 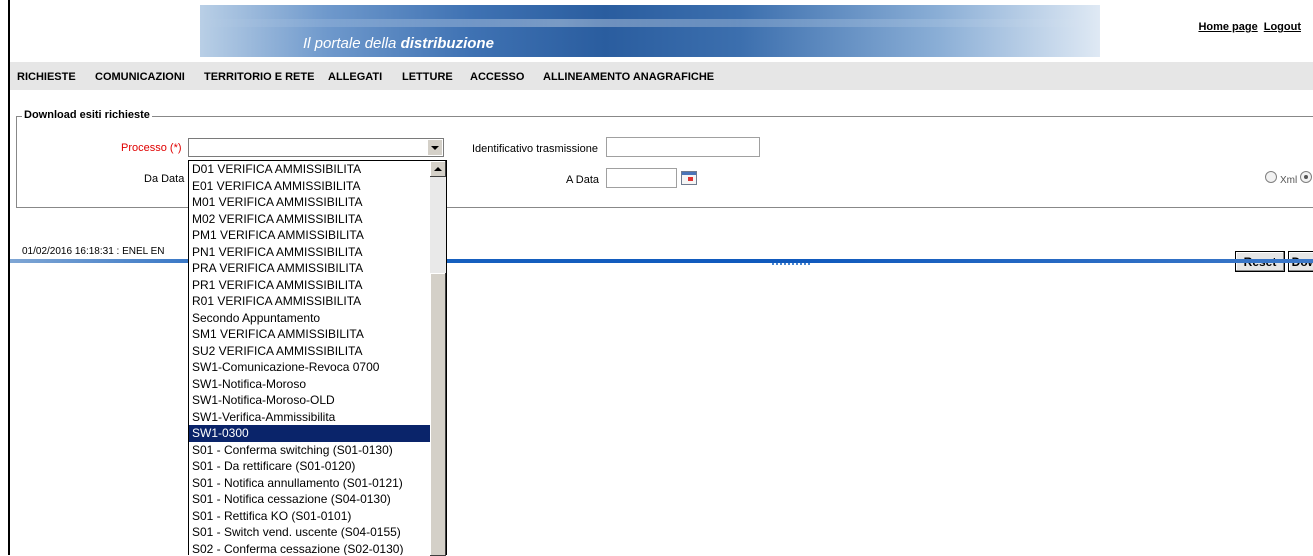 What do you see at coordinates (309, 450) in the screenshot?
I see `dropdown-option: S01 - Conferma switching (S01-0130)` at bounding box center [309, 450].